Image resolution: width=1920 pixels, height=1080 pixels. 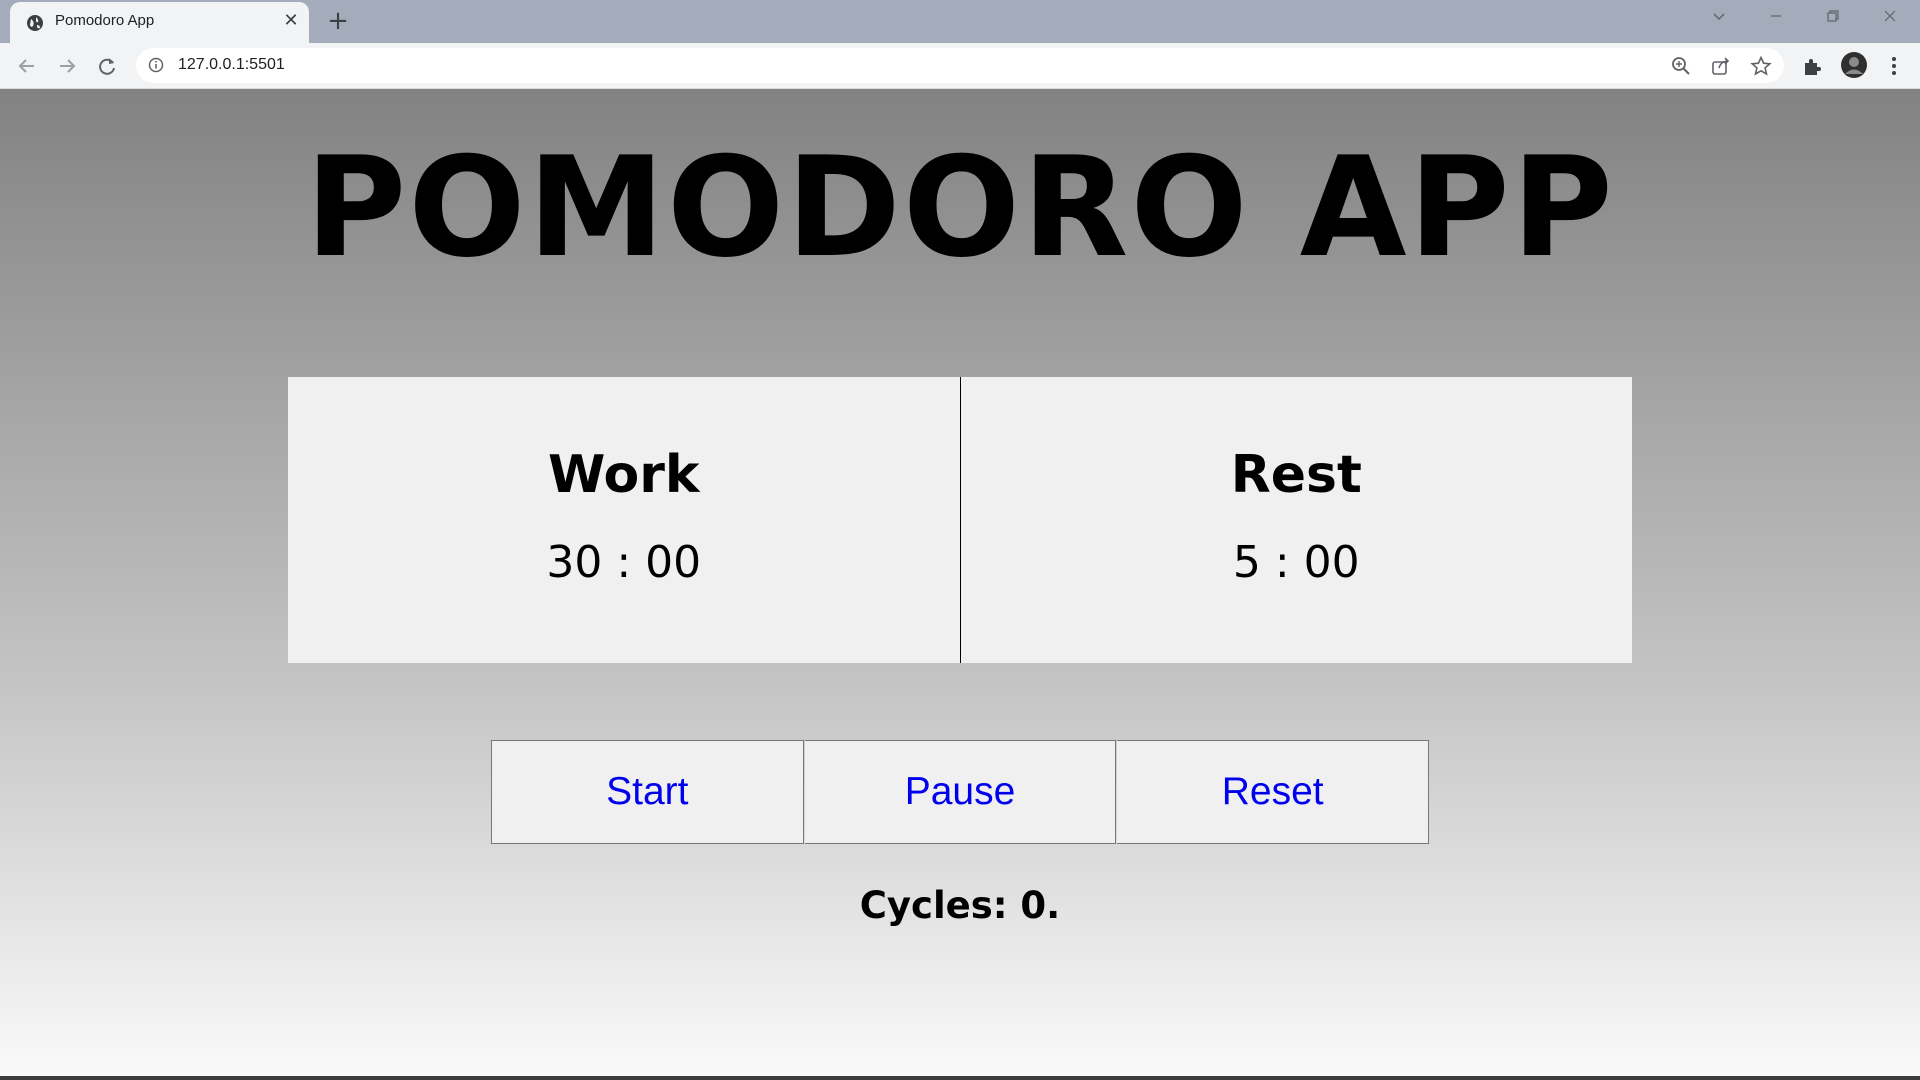 I want to click on pause-button: Pause, so click(x=960, y=792).